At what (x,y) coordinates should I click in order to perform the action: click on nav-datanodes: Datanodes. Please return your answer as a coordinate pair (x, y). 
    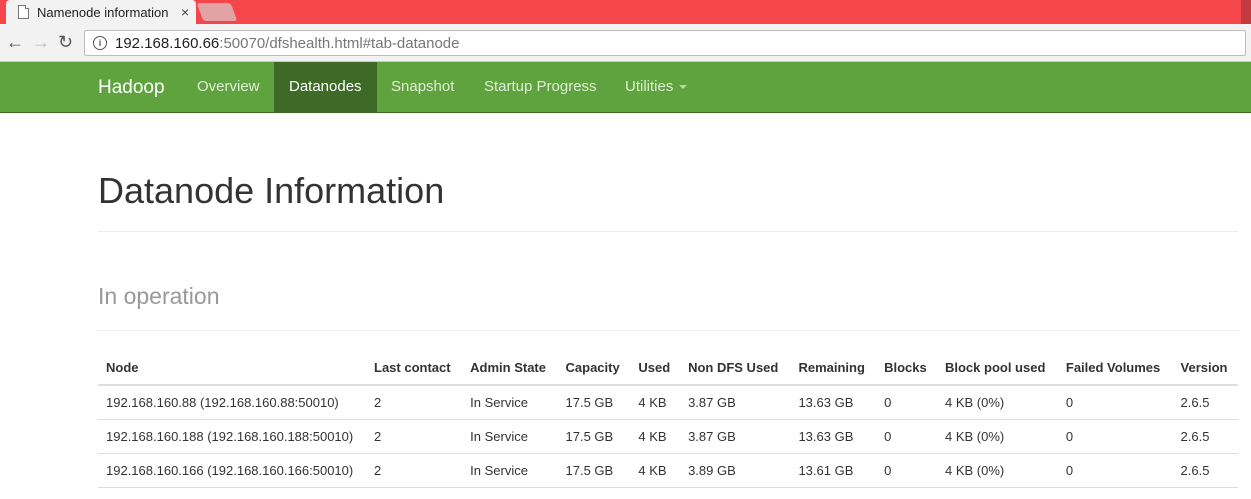
    Looking at the image, I should click on (325, 87).